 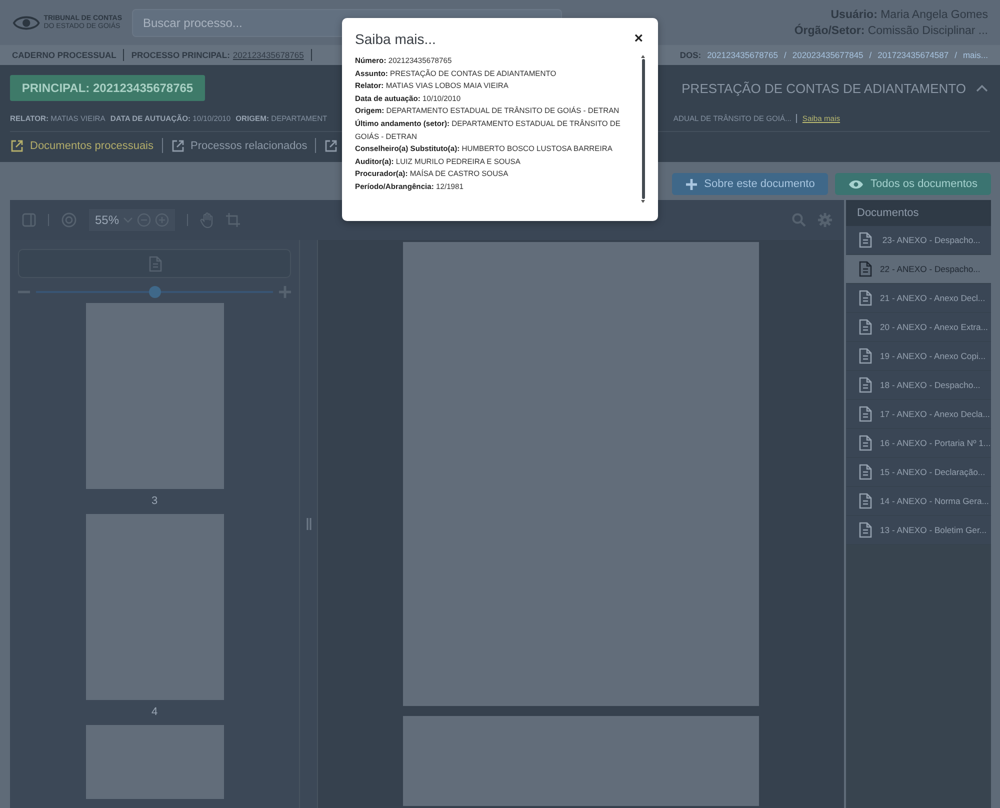 I want to click on breadcrumb-label: DOS:, so click(x=691, y=55).